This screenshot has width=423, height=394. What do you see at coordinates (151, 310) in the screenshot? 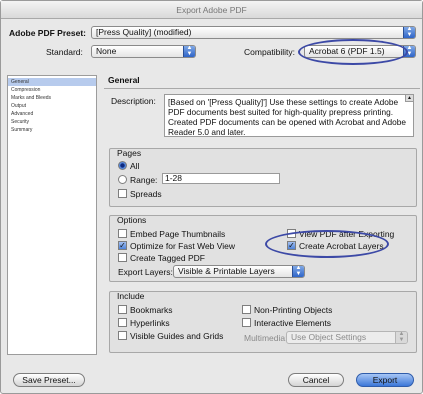
I see `bookmarks-label: Bookmarks` at bounding box center [151, 310].